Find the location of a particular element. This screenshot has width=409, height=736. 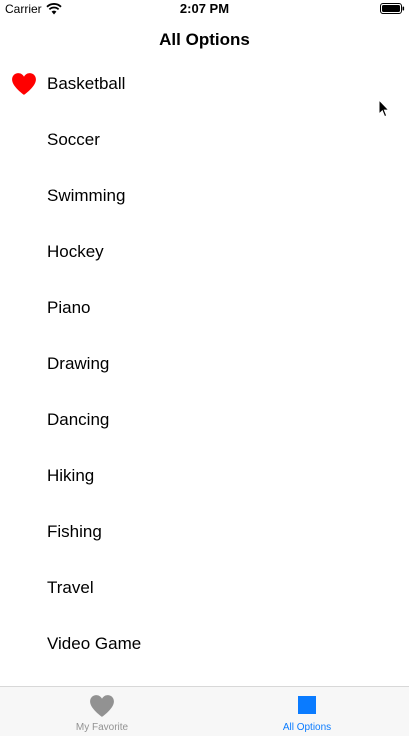

option-row-drawing: Drawing is located at coordinates (204, 364).